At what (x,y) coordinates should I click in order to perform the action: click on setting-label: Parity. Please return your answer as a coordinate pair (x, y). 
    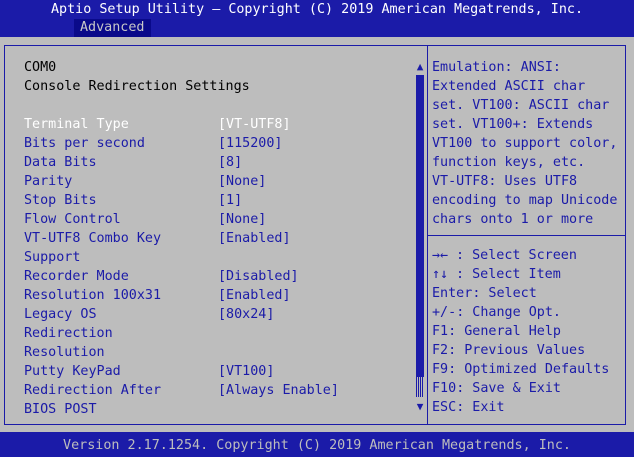
    Looking at the image, I should click on (48, 181).